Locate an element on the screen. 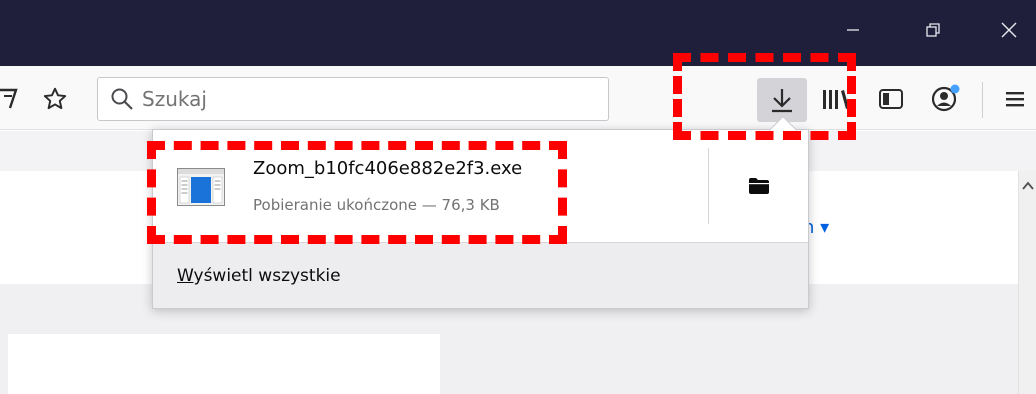 This screenshot has width=1036, height=394. library-icon is located at coordinates (835, 99).